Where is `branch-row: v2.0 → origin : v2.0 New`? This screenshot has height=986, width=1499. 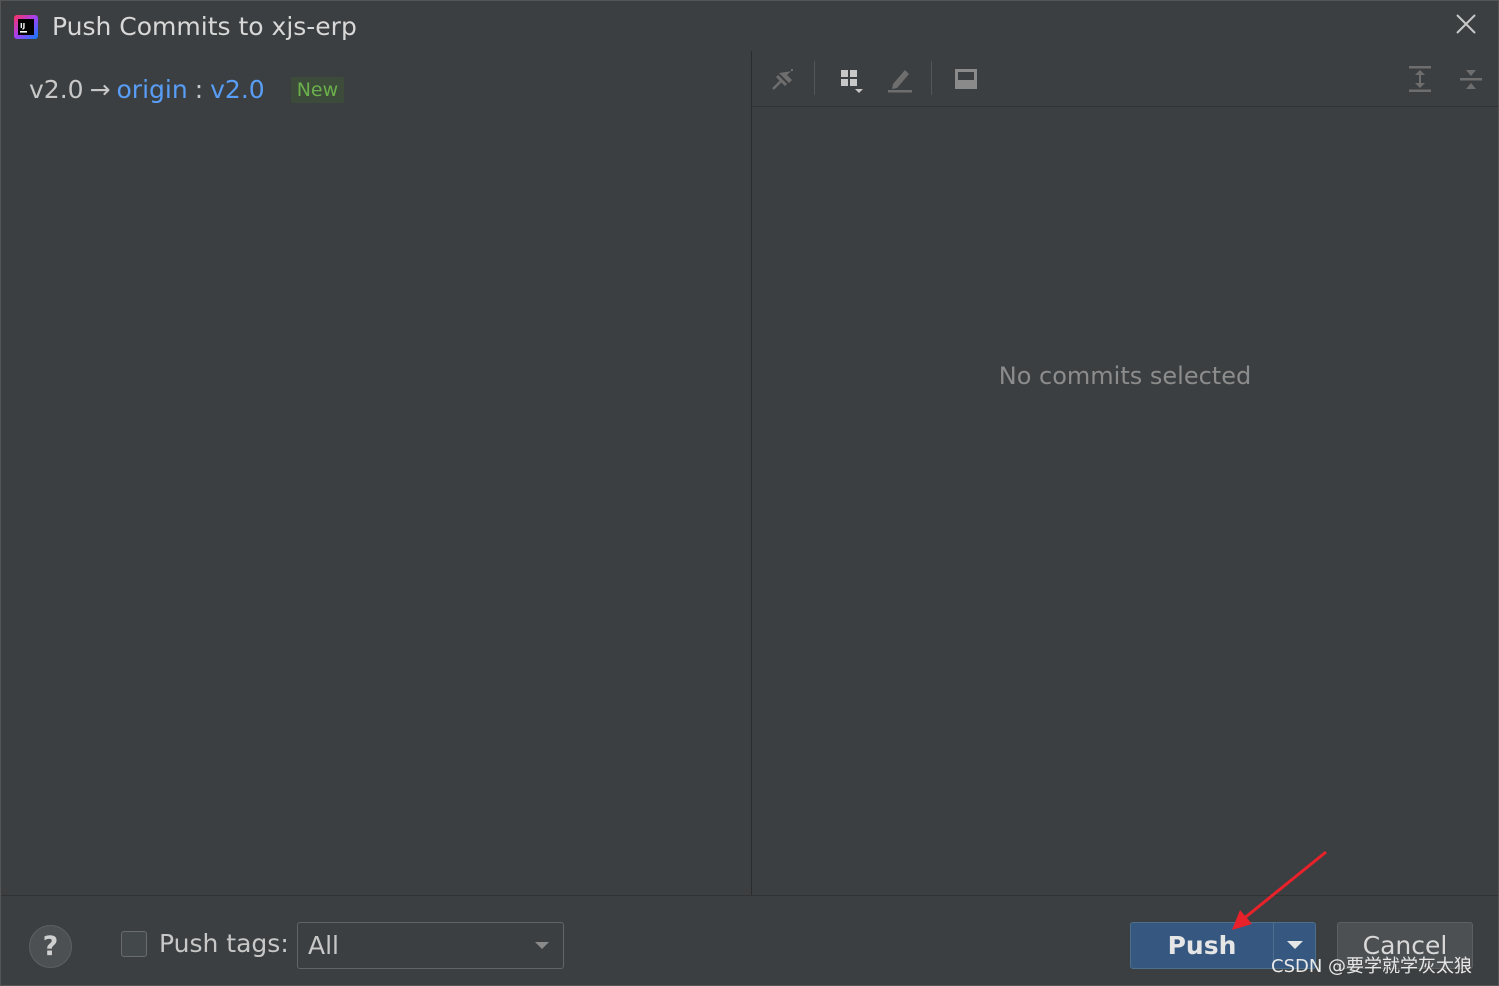
branch-row: v2.0 → origin : v2.0 New is located at coordinates (187, 90).